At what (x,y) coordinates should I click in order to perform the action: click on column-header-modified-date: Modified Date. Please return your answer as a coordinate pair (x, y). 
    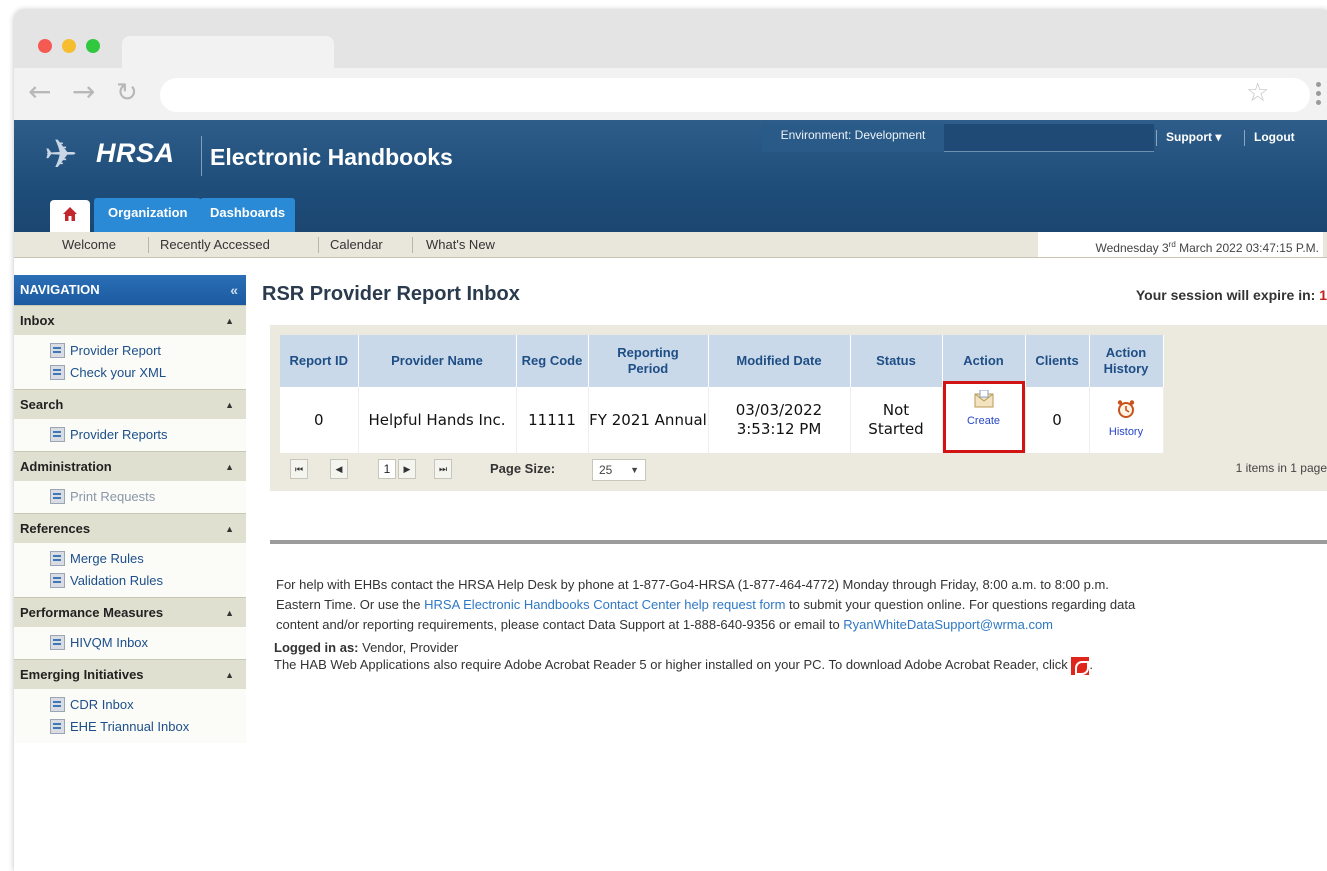
    Looking at the image, I should click on (779, 361).